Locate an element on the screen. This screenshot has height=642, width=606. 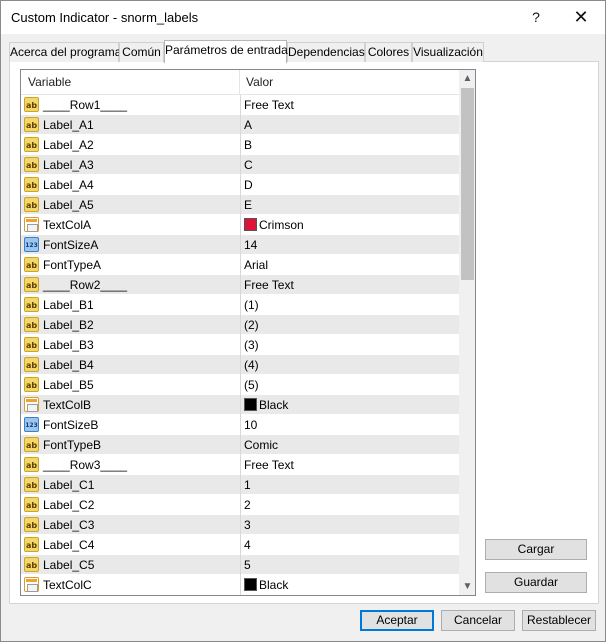
value-cell: Arial is located at coordinates (349, 265).